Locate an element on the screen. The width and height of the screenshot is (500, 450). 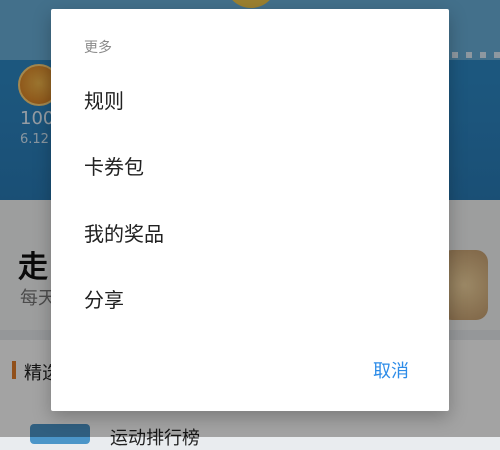
menu-item-coupons: 卡券包 is located at coordinates (254, 167).